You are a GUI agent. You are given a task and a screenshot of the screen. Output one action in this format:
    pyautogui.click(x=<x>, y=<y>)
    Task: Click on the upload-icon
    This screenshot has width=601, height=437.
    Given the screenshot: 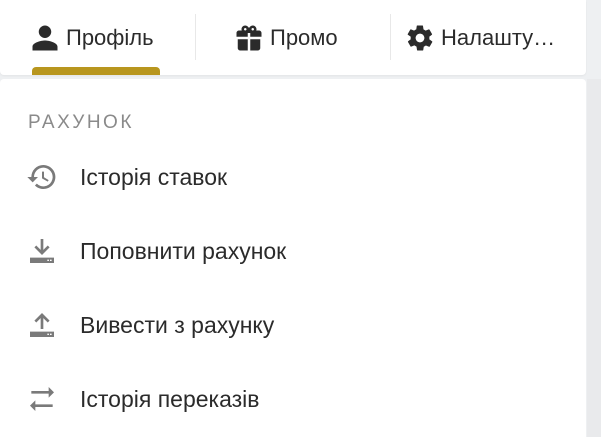 What is the action you would take?
    pyautogui.click(x=42, y=325)
    